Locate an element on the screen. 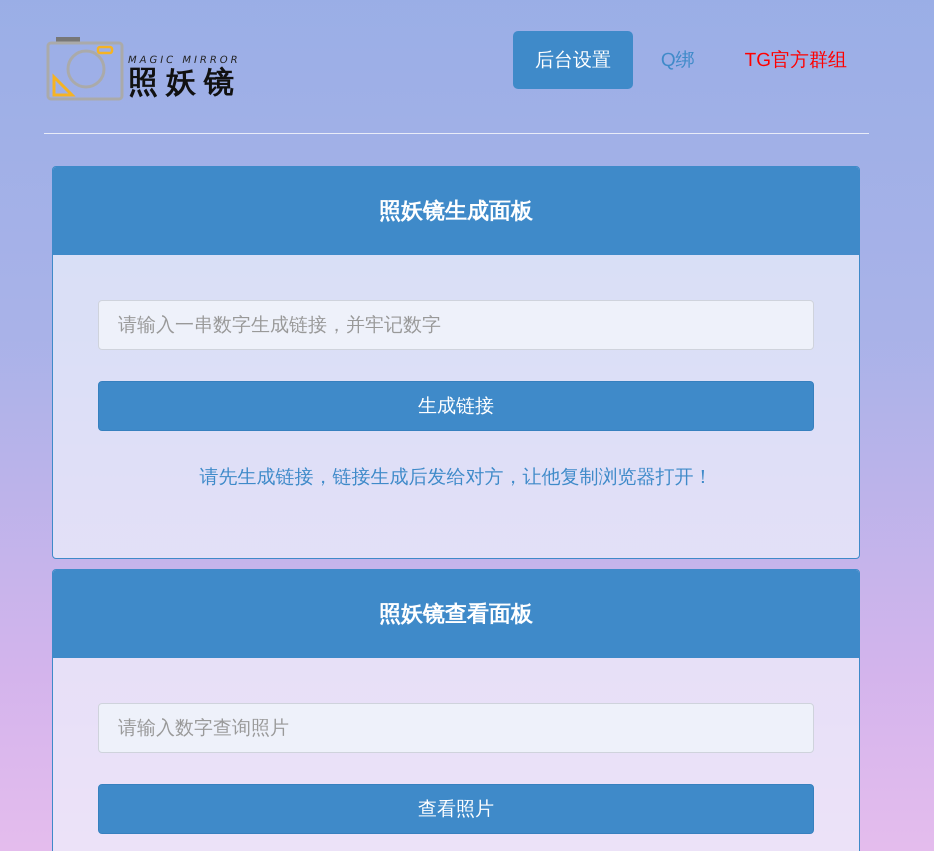 Image resolution: width=934 pixels, height=851 pixels. nav-link: 后台设置 is located at coordinates (572, 59).